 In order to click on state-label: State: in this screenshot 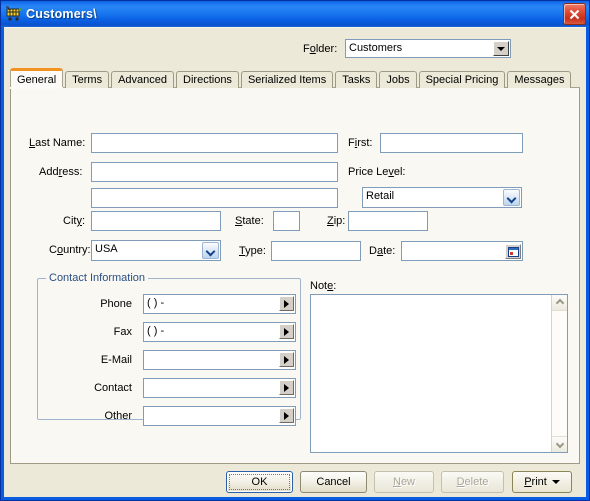, I will do `click(249, 221)`.